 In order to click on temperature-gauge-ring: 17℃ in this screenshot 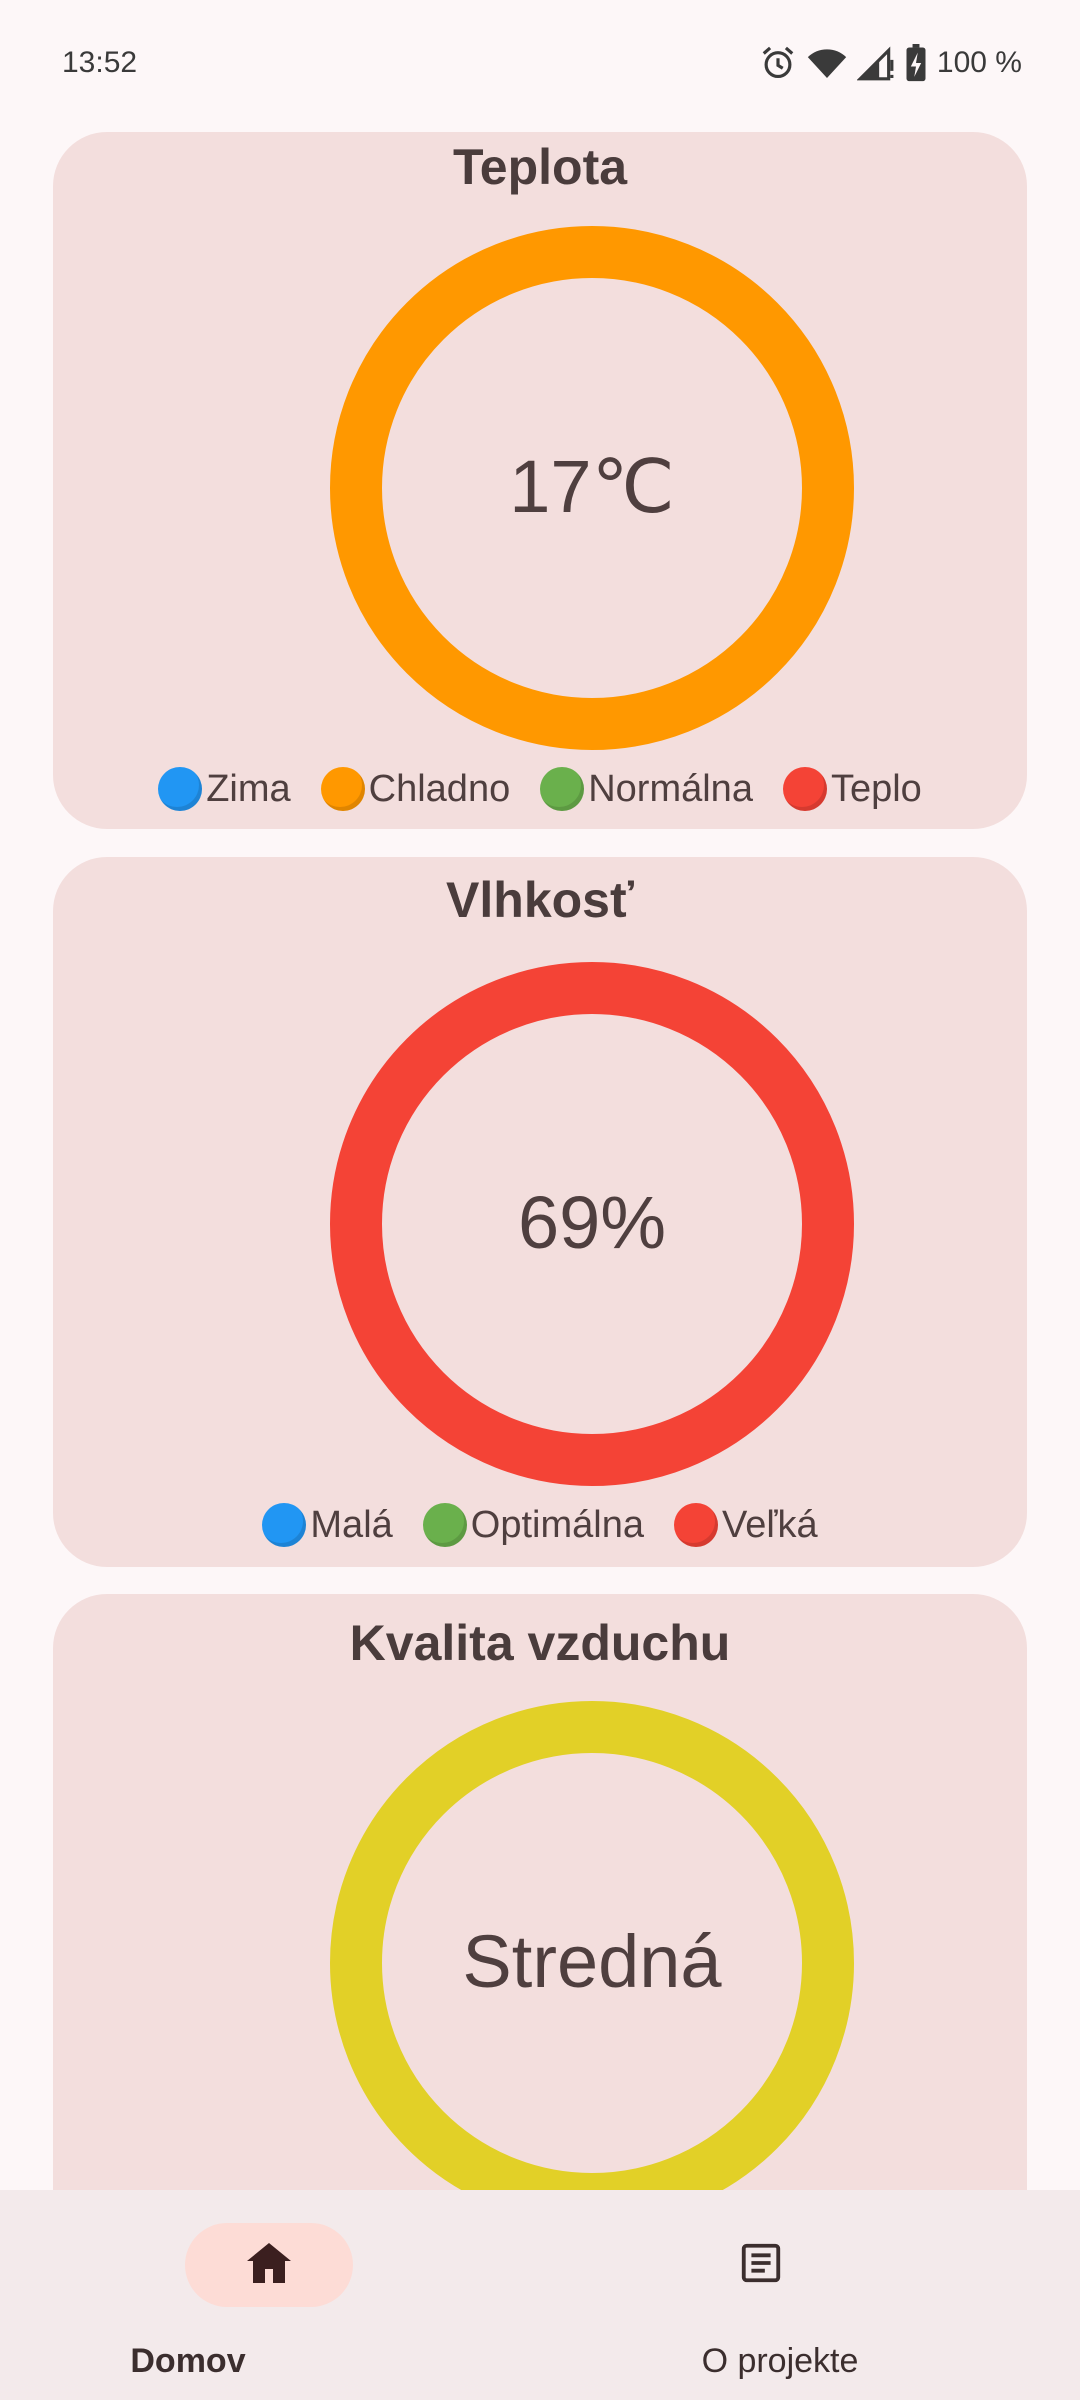, I will do `click(592, 488)`.